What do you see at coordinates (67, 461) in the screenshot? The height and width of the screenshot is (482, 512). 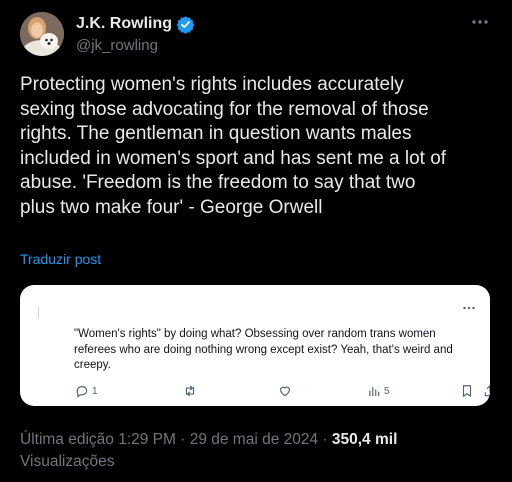 I see `views-label: Visualizações` at bounding box center [67, 461].